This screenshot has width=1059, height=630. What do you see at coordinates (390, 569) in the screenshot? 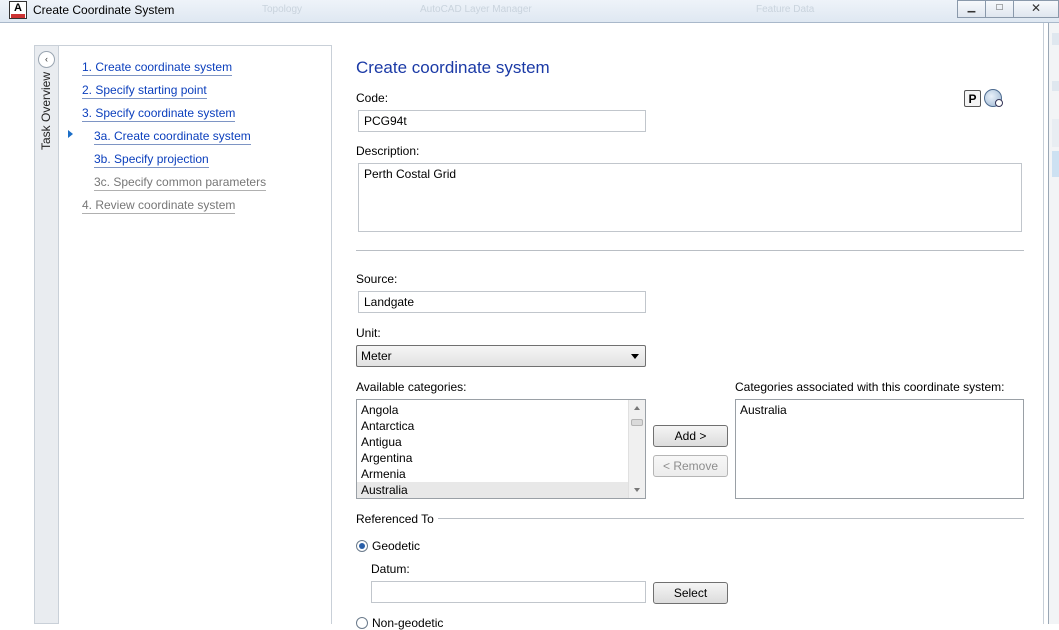
I see `datum-label: Datum:` at bounding box center [390, 569].